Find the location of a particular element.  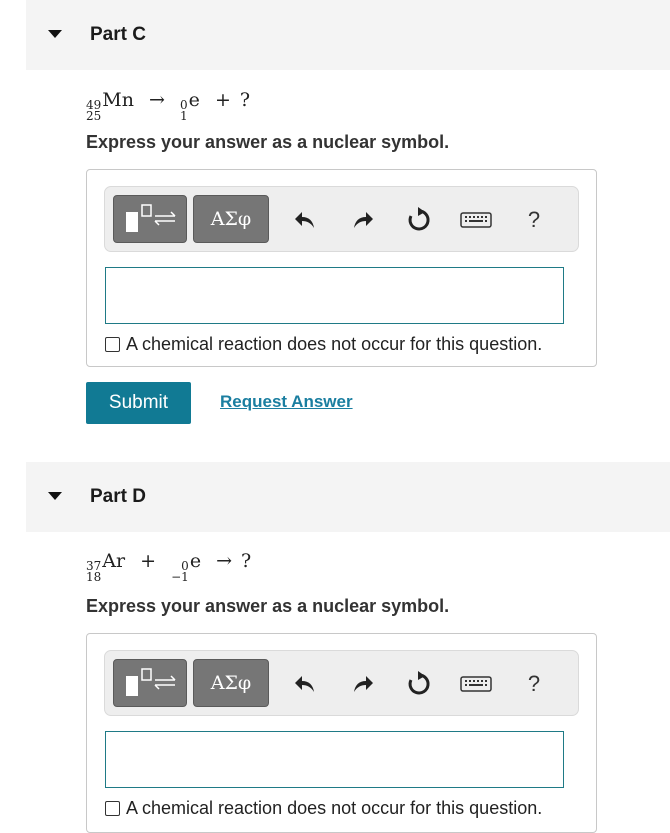

request-answer-link: Request Answer is located at coordinates (286, 402).